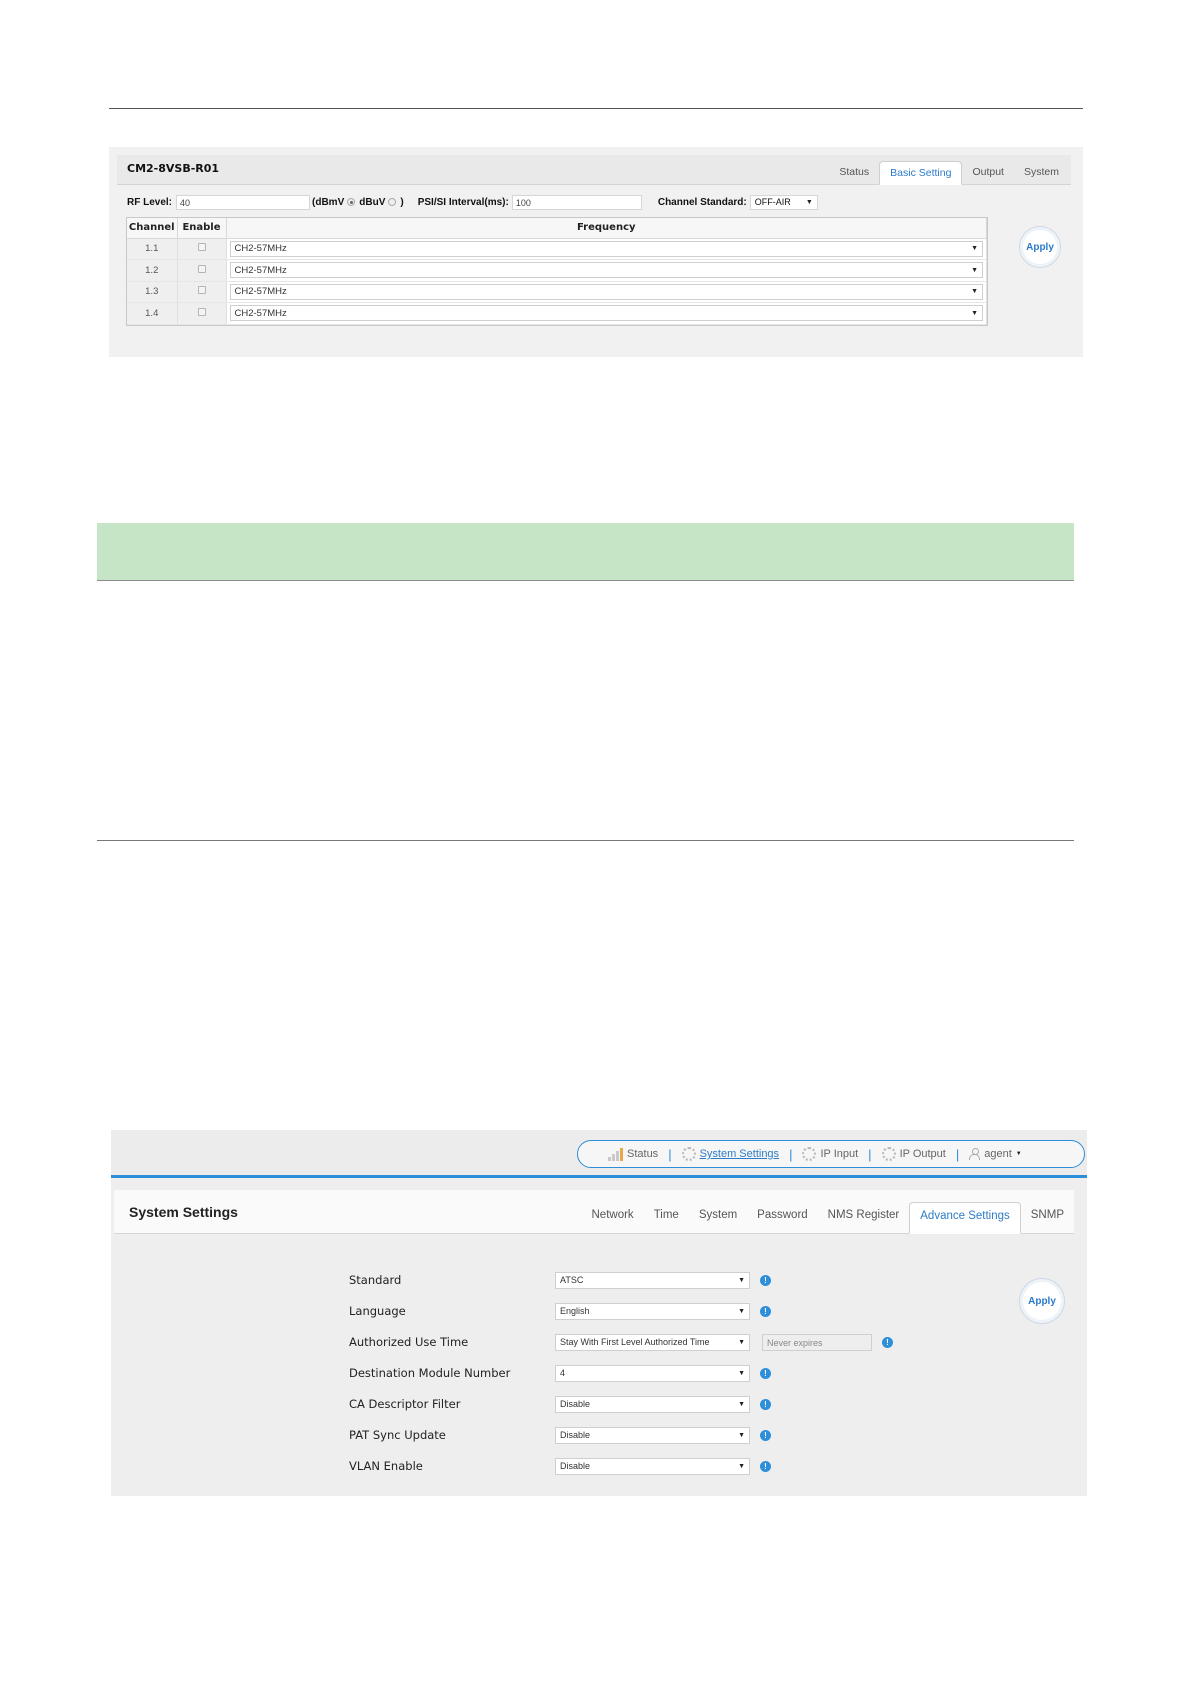  What do you see at coordinates (988, 173) in the screenshot?
I see `tab-output: Output` at bounding box center [988, 173].